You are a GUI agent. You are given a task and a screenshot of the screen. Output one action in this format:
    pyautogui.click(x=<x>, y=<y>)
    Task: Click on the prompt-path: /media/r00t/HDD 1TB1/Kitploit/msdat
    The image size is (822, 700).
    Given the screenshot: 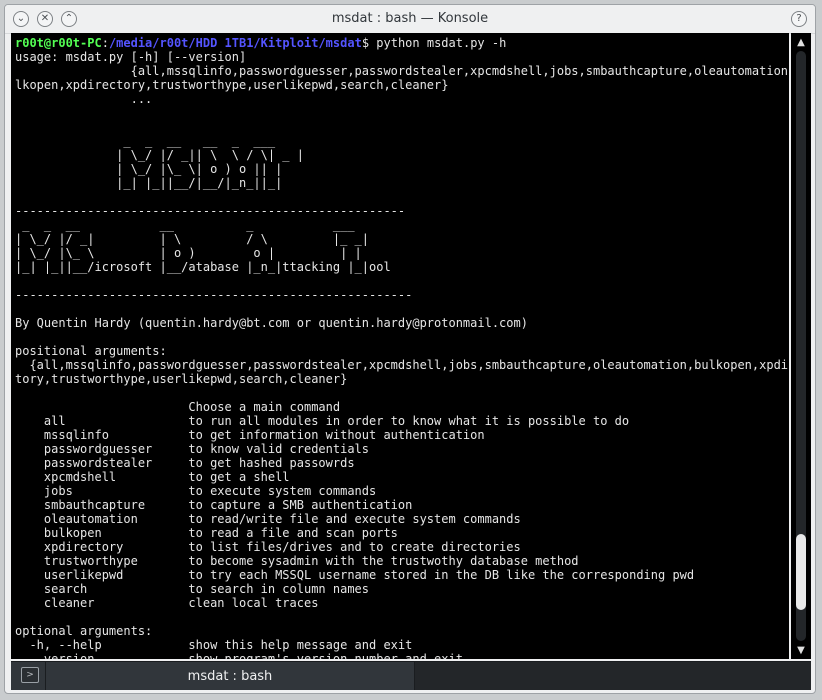 What is the action you would take?
    pyautogui.click(x=235, y=43)
    